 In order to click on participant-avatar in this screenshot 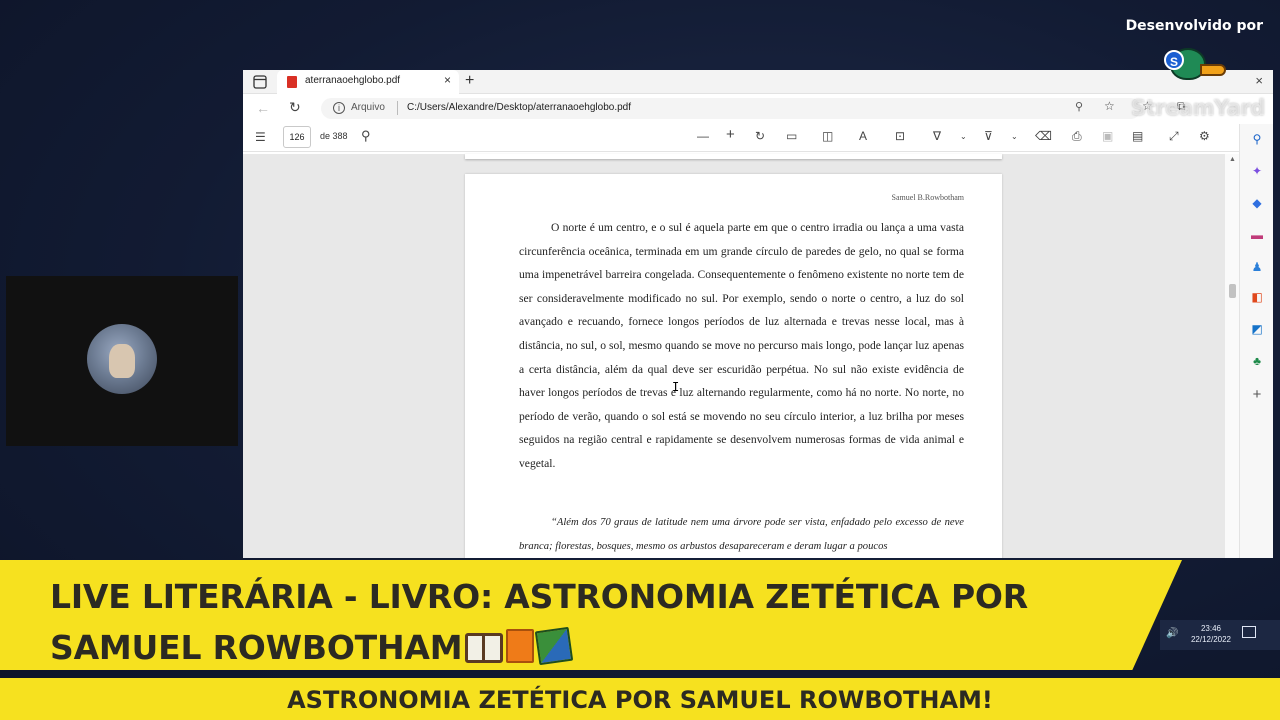, I will do `click(122, 359)`.